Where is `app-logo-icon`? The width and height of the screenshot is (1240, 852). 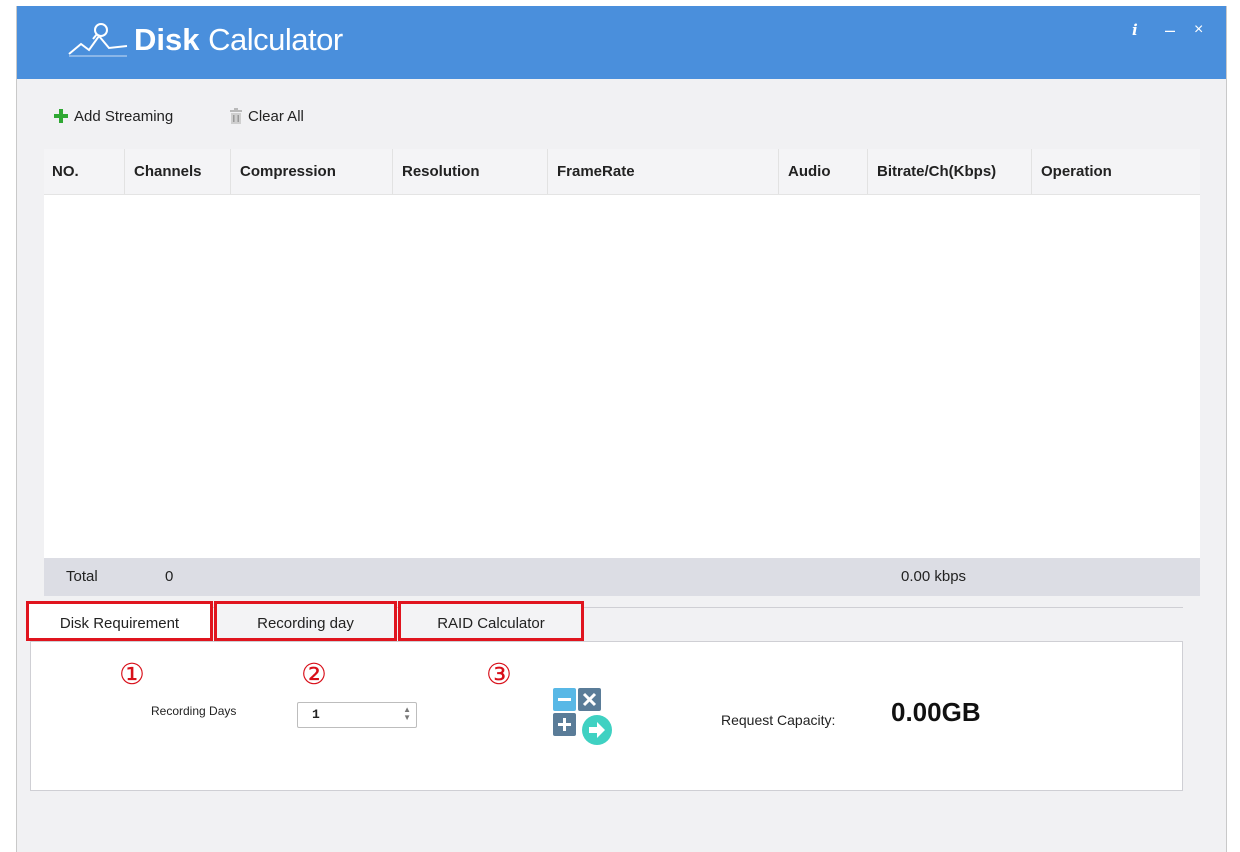
app-logo-icon is located at coordinates (98, 40).